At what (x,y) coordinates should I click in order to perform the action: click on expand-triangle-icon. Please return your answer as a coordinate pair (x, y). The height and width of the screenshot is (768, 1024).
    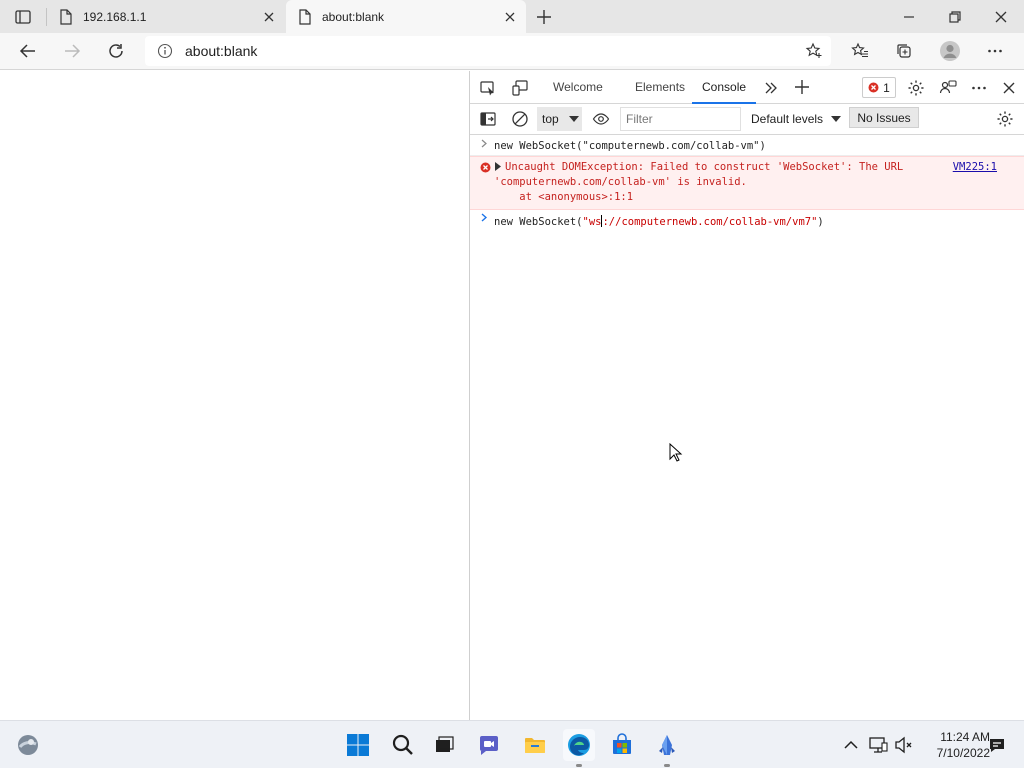
    Looking at the image, I should click on (498, 166).